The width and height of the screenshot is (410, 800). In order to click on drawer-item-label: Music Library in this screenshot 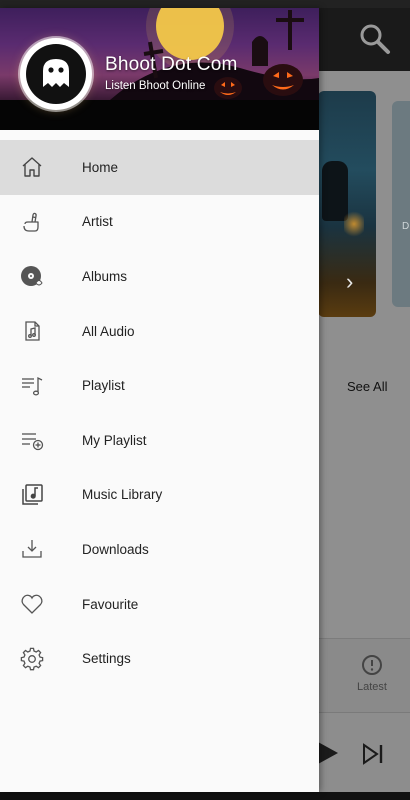, I will do `click(122, 495)`.